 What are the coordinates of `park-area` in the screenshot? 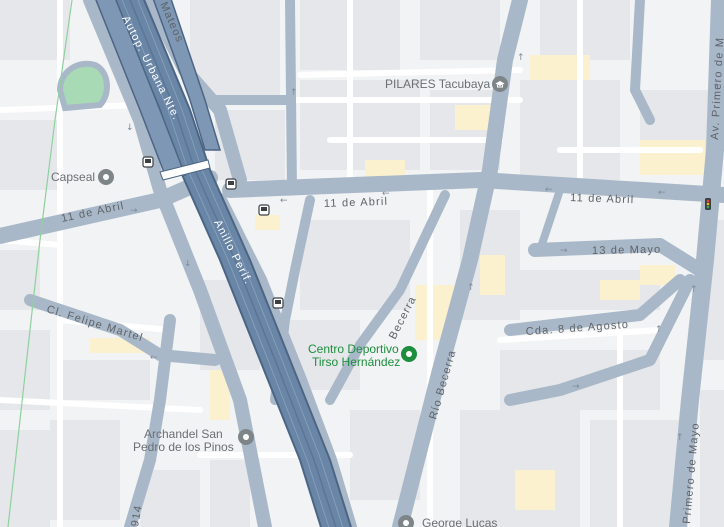 It's located at (83, 86).